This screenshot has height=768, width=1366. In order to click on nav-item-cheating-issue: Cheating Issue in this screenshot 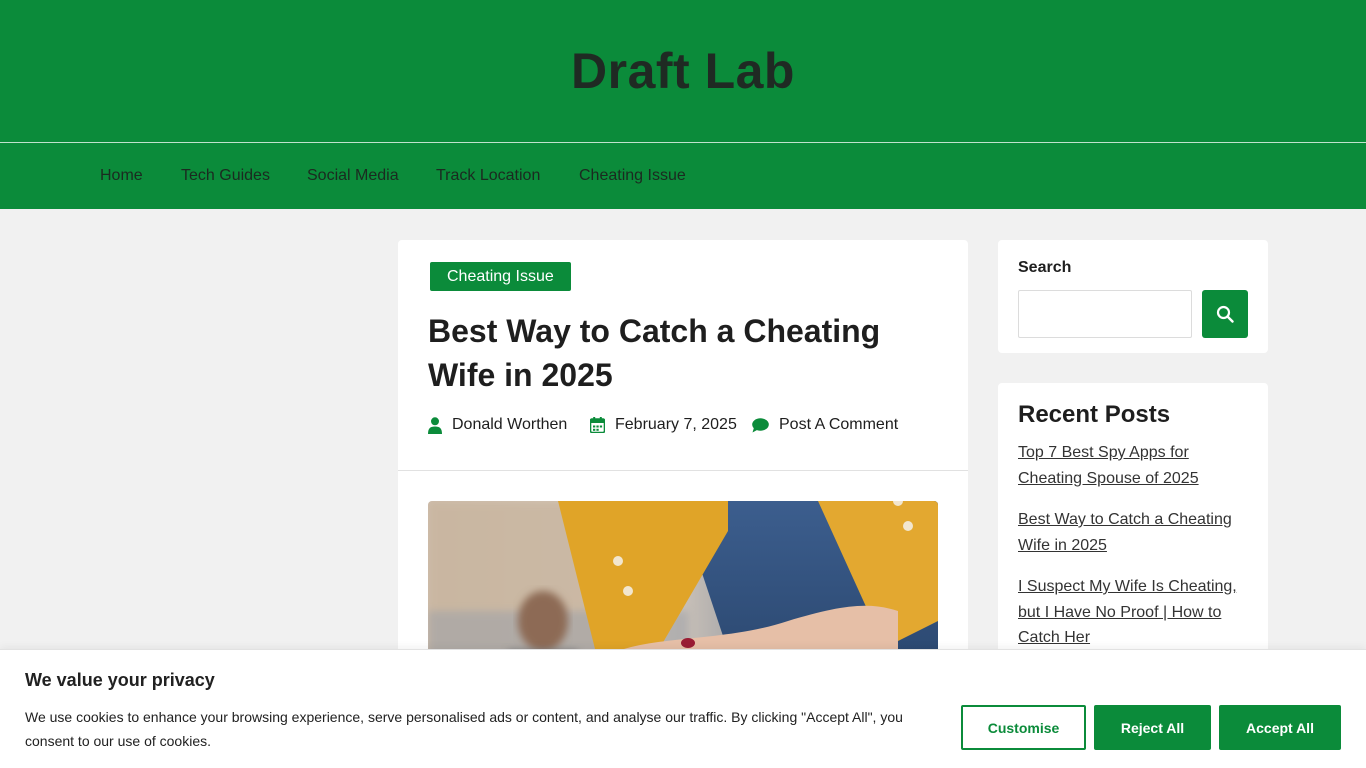, I will do `click(632, 176)`.